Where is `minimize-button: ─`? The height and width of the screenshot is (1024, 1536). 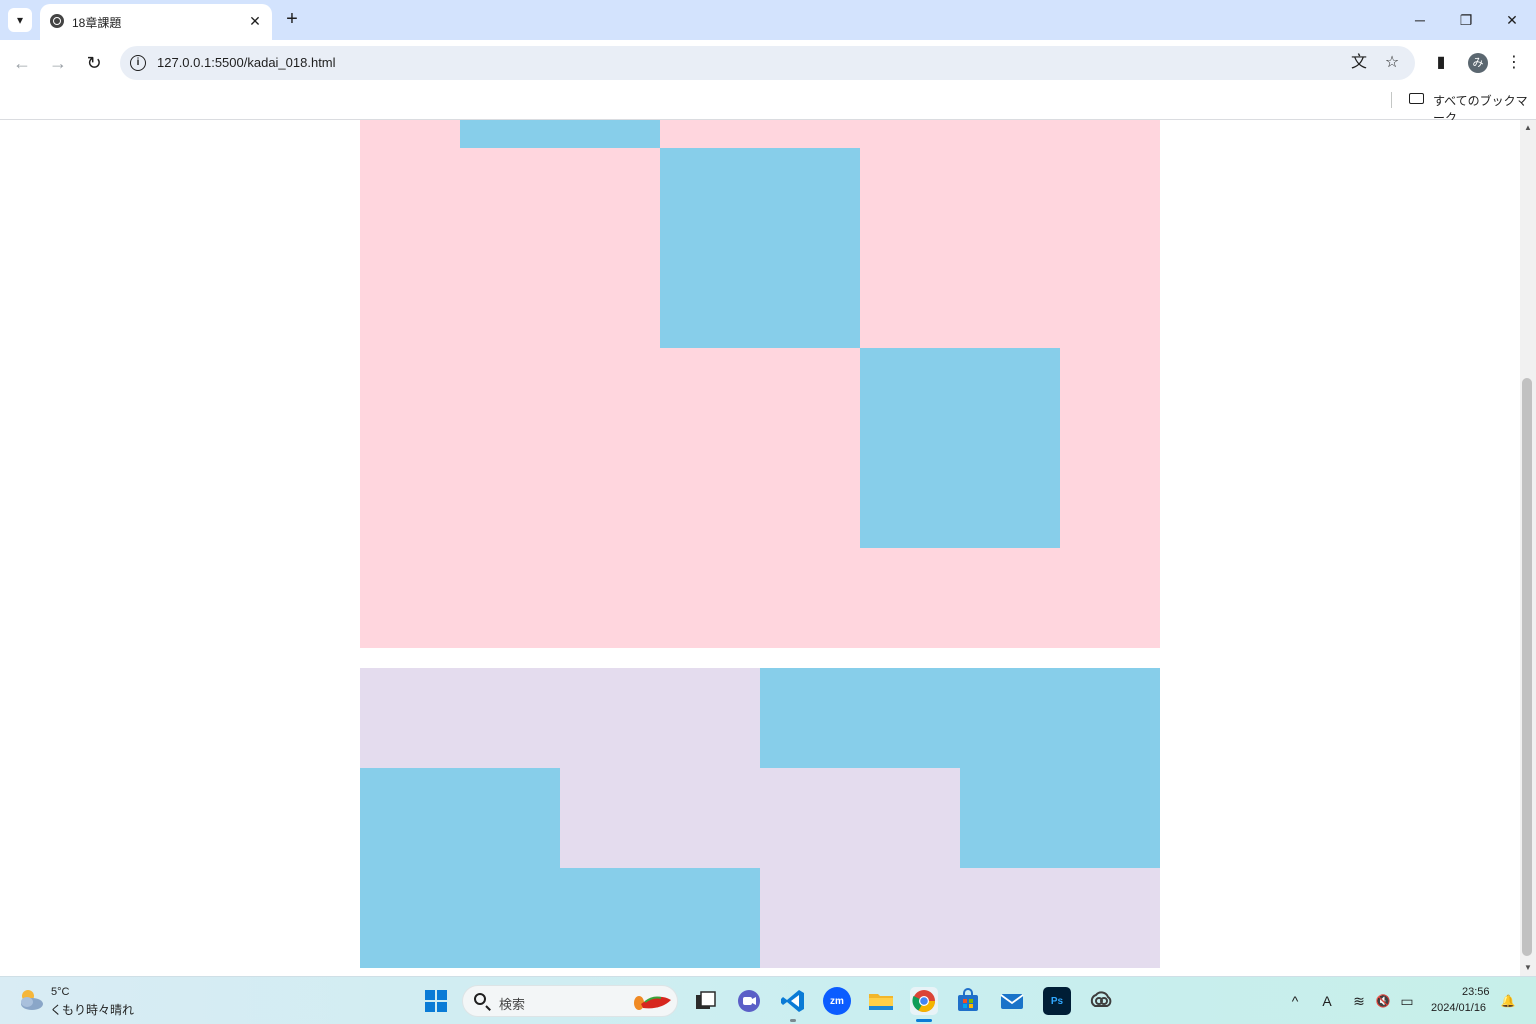
minimize-button: ─ is located at coordinates (1420, 20).